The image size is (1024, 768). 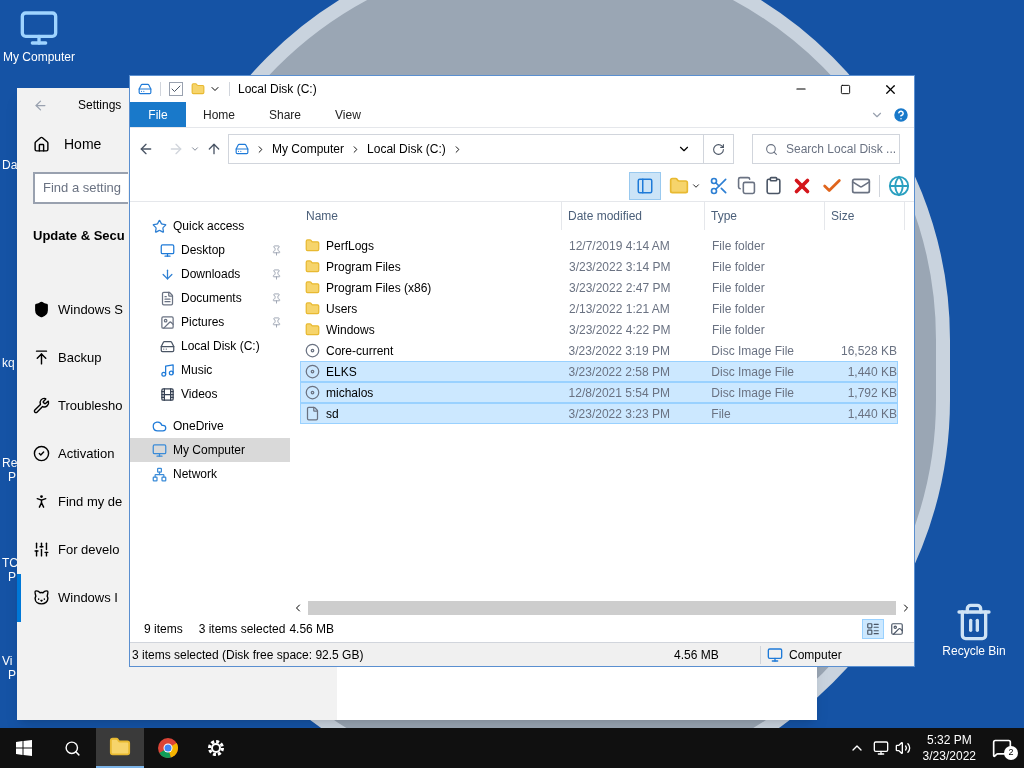 What do you see at coordinates (210, 426) in the screenshot?
I see `nav-item: OneDrive` at bounding box center [210, 426].